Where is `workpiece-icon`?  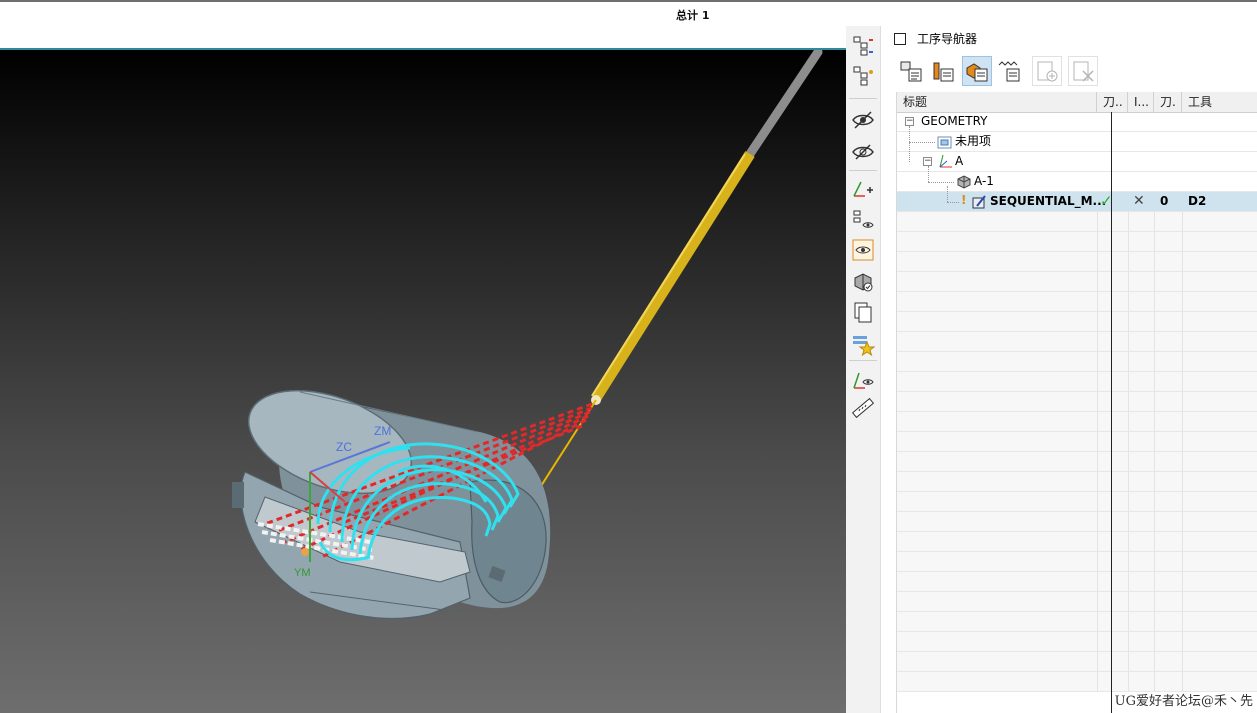
workpiece-icon is located at coordinates (964, 183).